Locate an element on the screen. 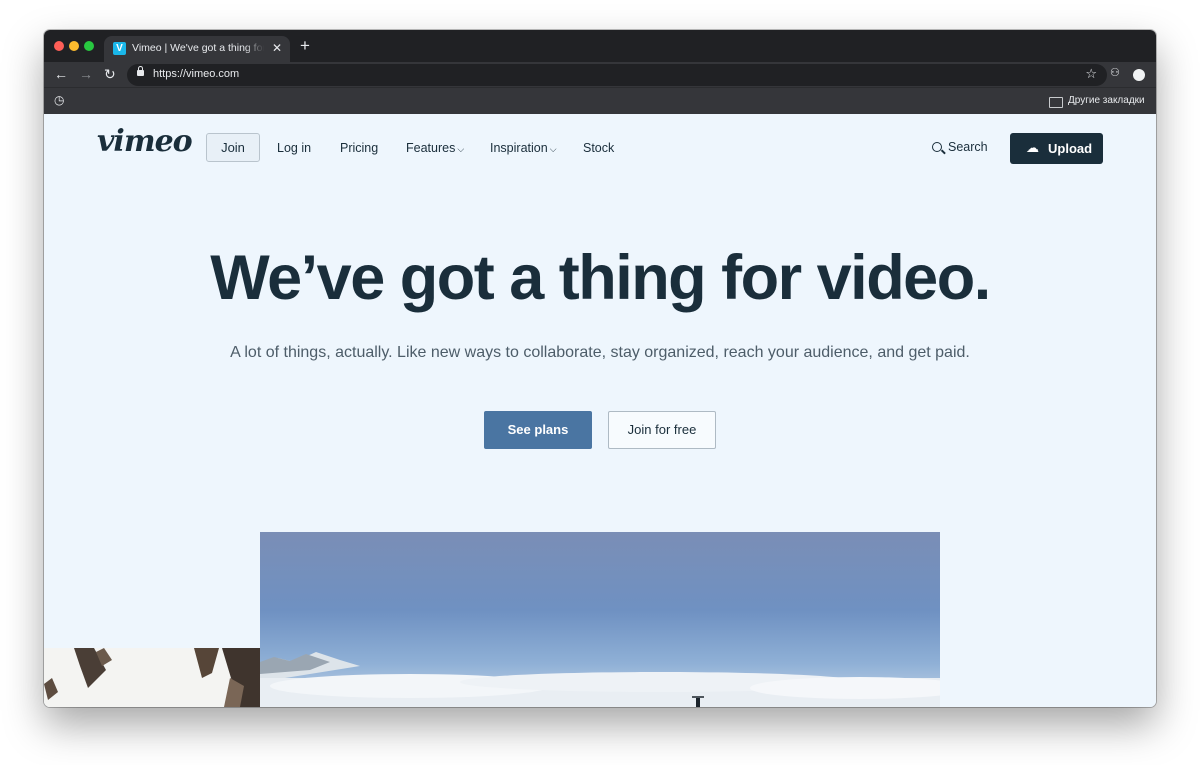 The height and width of the screenshot is (765, 1200). features-label: Features is located at coordinates (431, 148).